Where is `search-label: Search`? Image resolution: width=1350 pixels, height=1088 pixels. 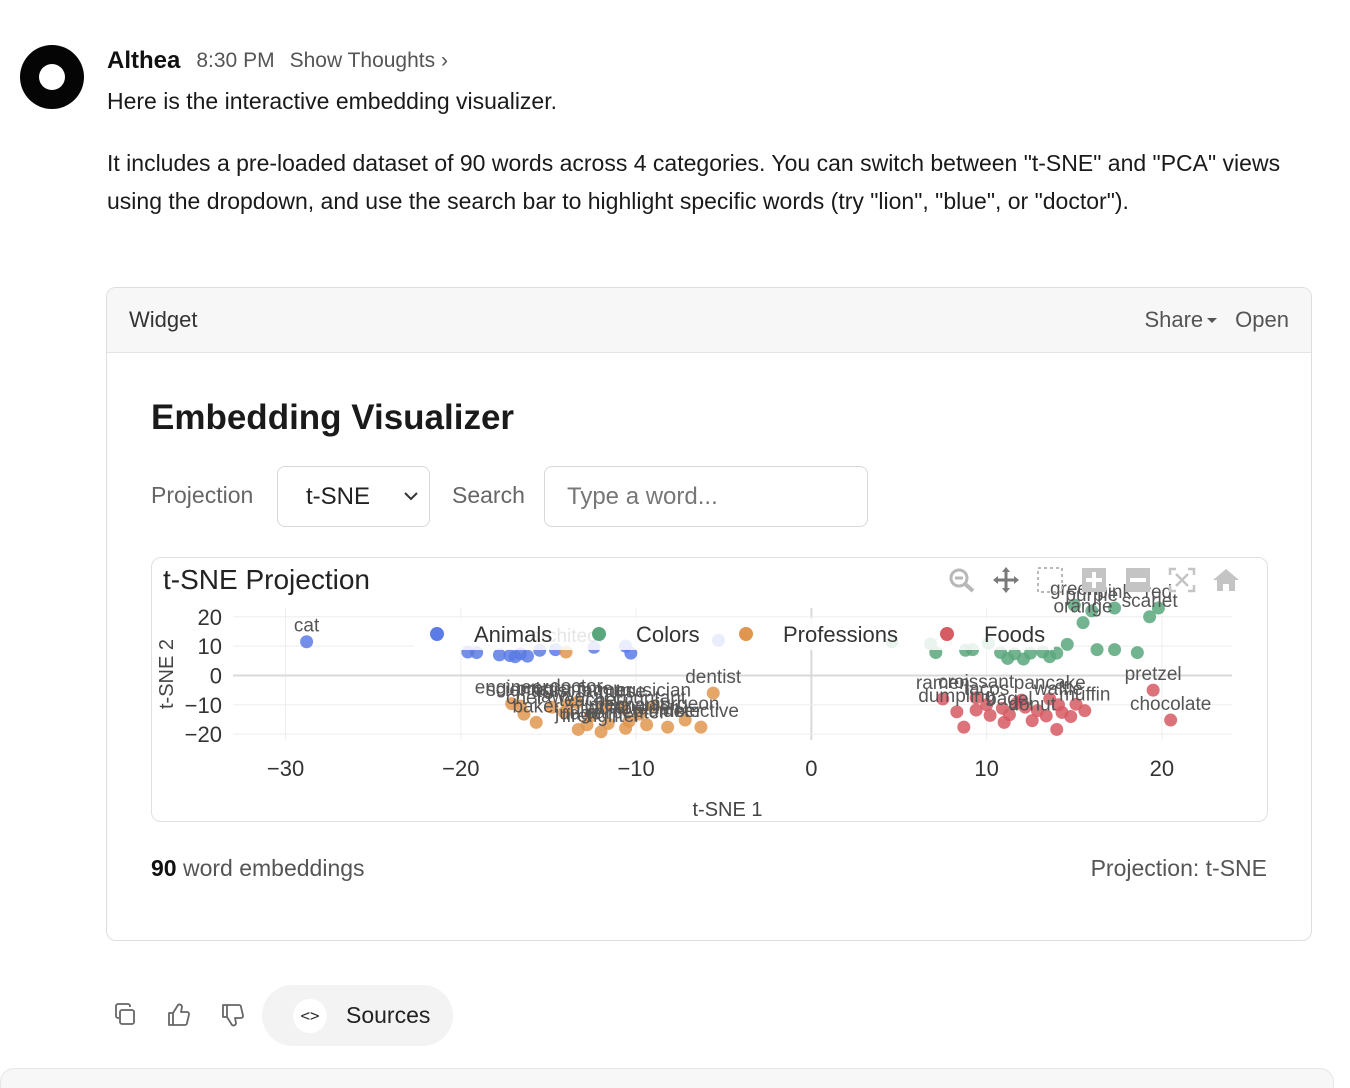 search-label: Search is located at coordinates (488, 495).